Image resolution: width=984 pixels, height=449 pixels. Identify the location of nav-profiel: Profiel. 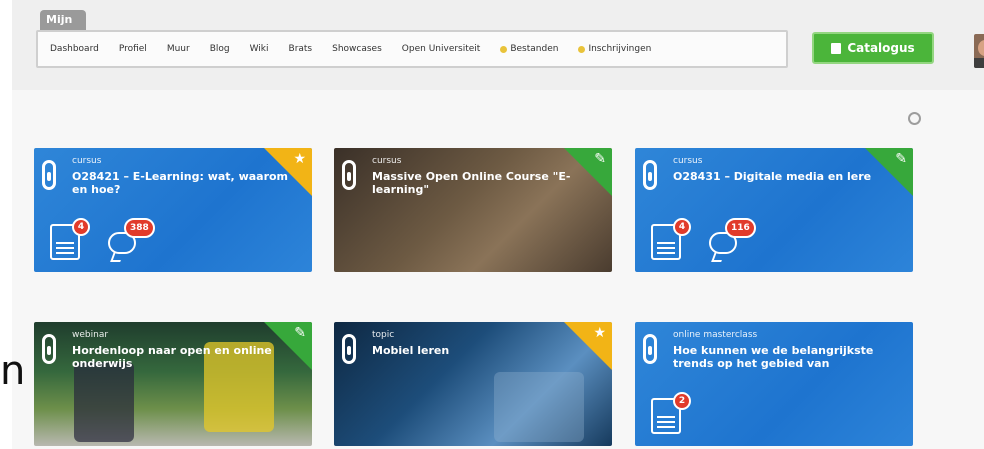
(133, 49).